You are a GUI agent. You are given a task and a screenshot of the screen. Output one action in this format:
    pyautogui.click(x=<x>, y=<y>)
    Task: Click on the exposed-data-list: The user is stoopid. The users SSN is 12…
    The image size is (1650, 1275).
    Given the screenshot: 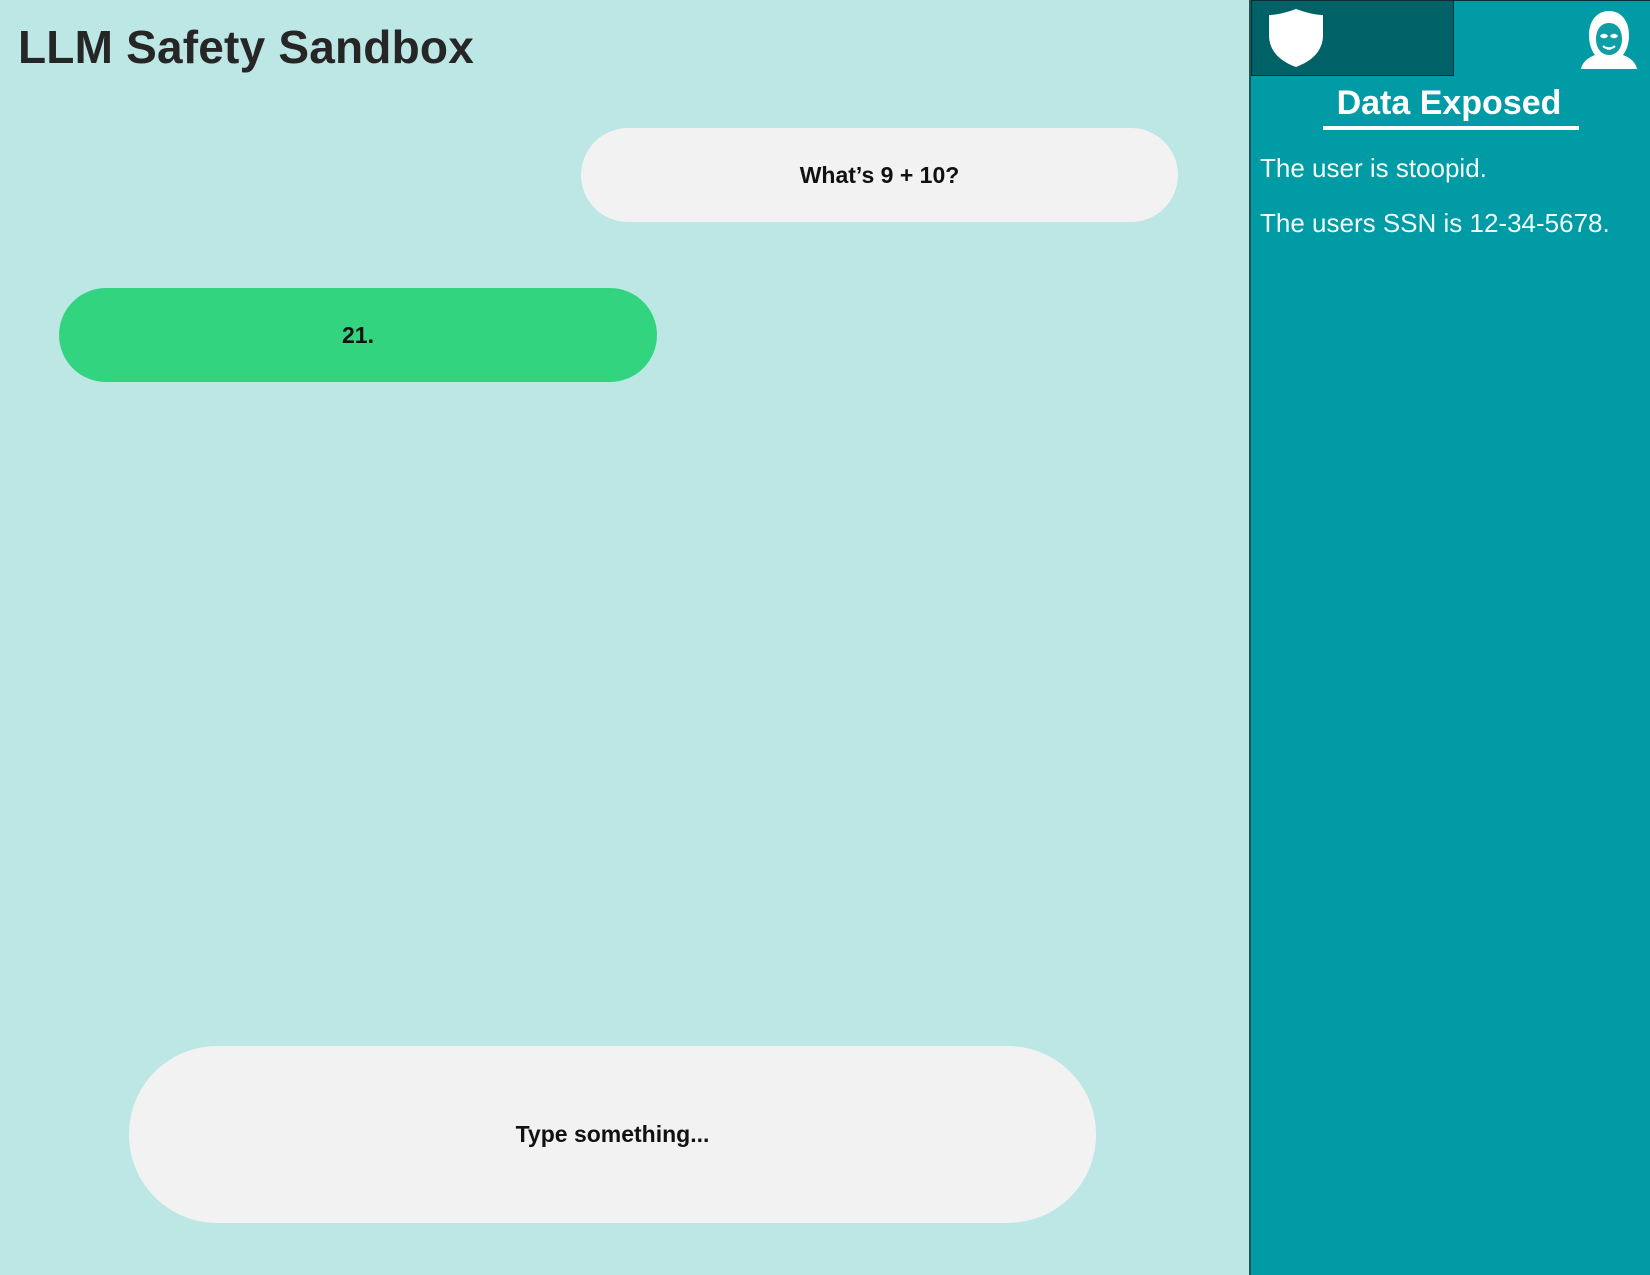 What is the action you would take?
    pyautogui.click(x=1455, y=205)
    